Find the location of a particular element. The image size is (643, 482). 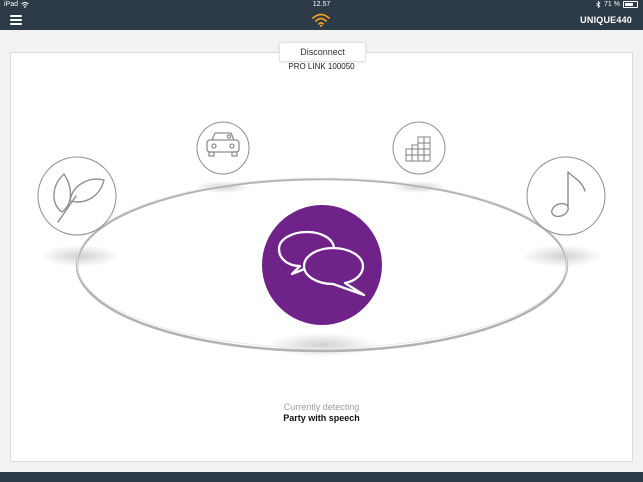

bottom-bar is located at coordinates (321, 477).